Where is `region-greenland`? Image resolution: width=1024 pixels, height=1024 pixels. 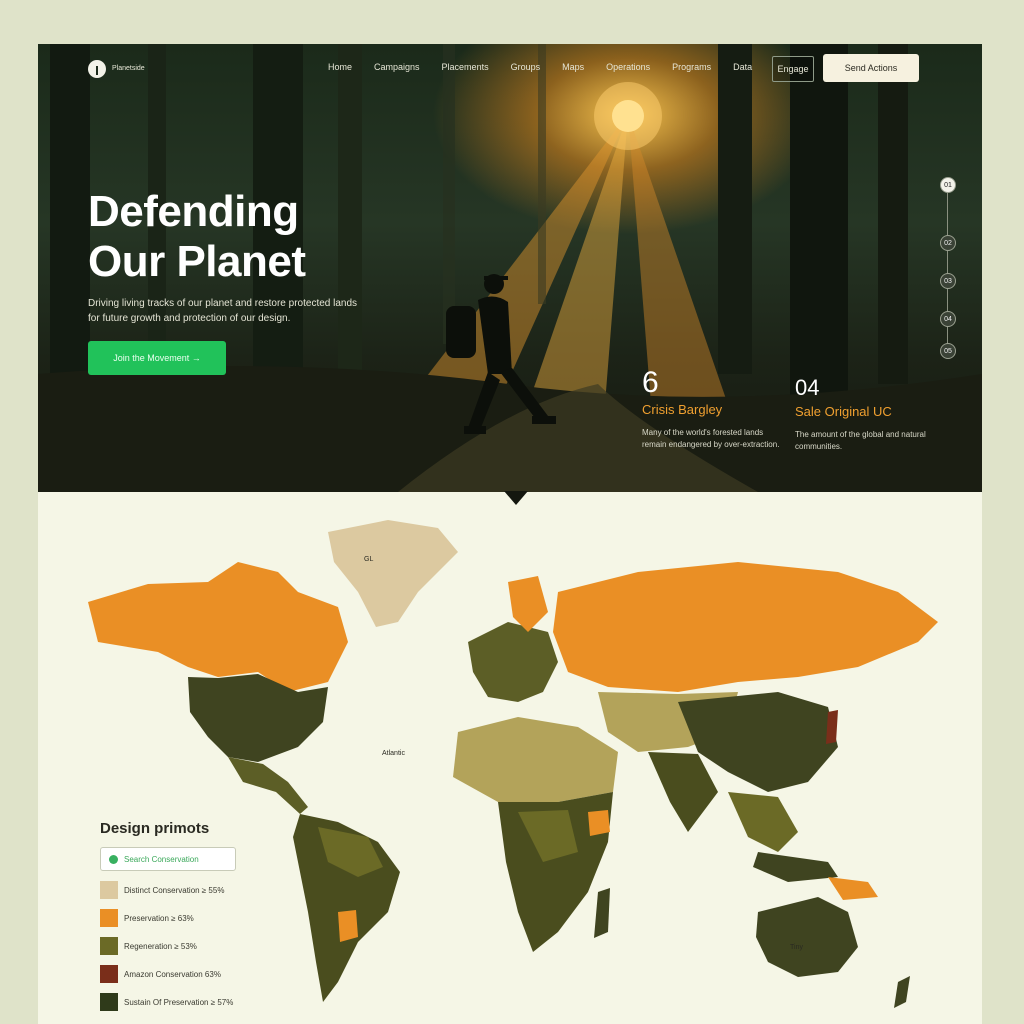
region-greenland is located at coordinates (393, 573).